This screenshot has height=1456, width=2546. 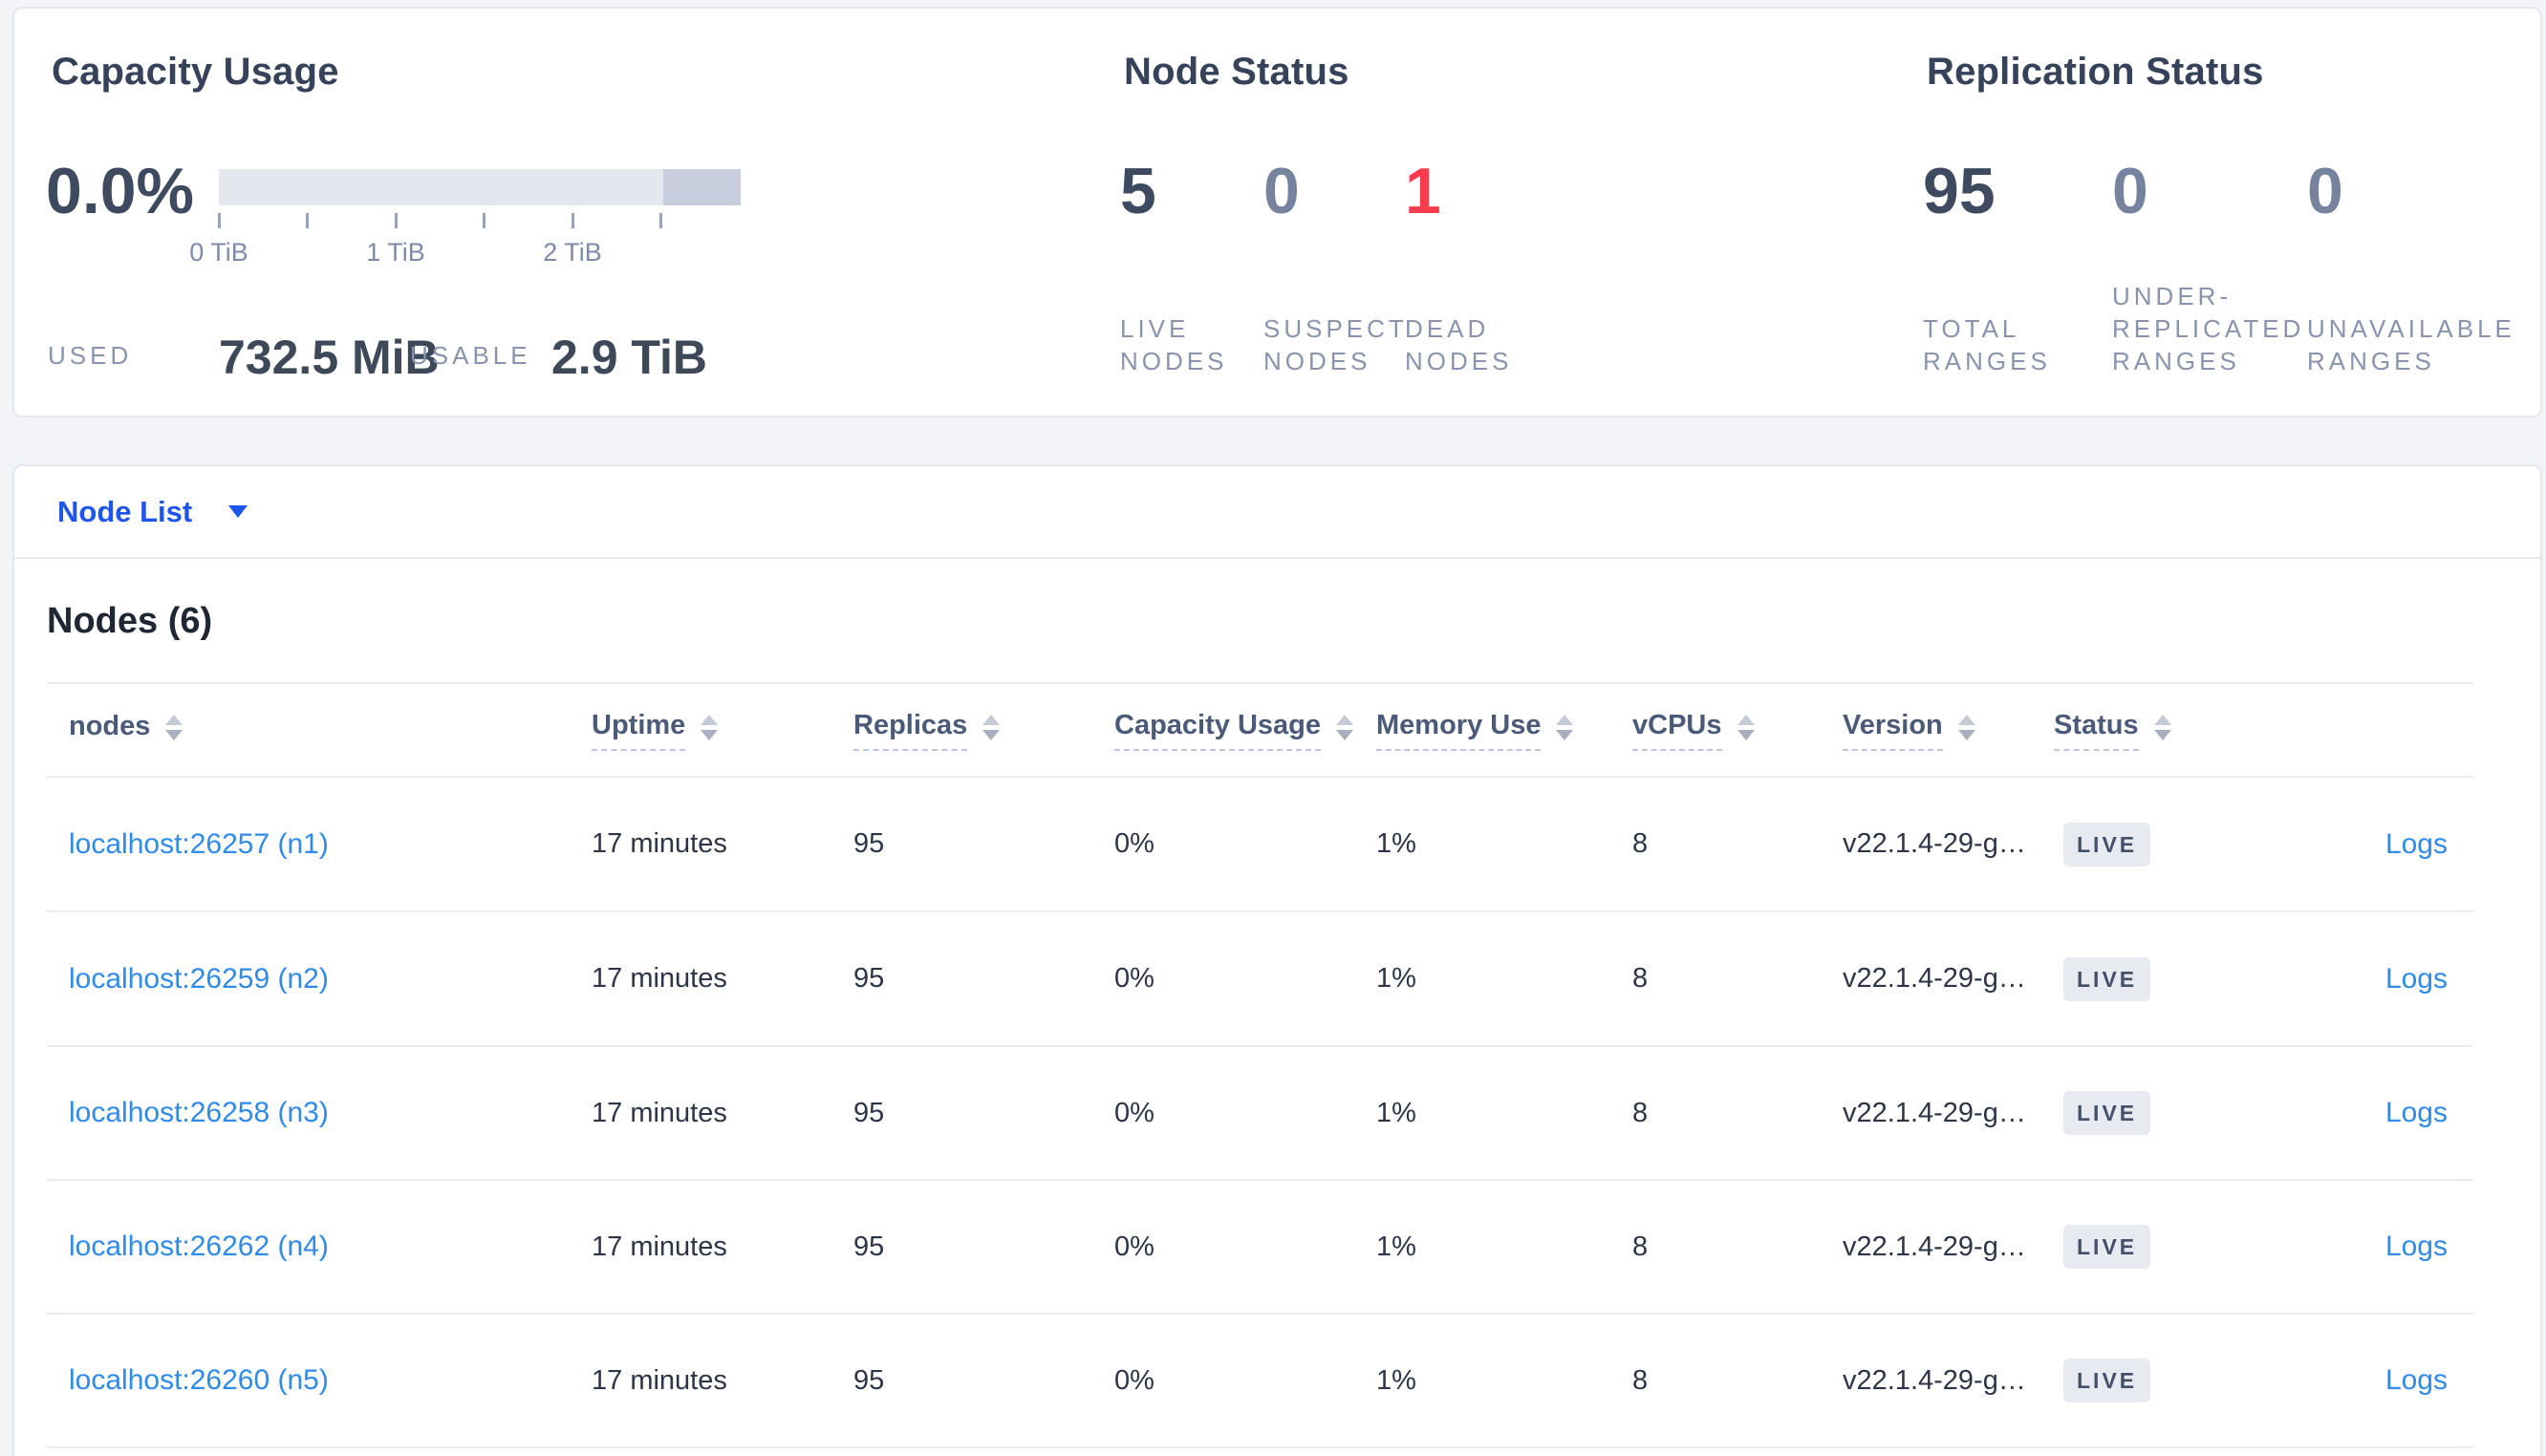 What do you see at coordinates (125, 511) in the screenshot?
I see `node-list-label: Node List` at bounding box center [125, 511].